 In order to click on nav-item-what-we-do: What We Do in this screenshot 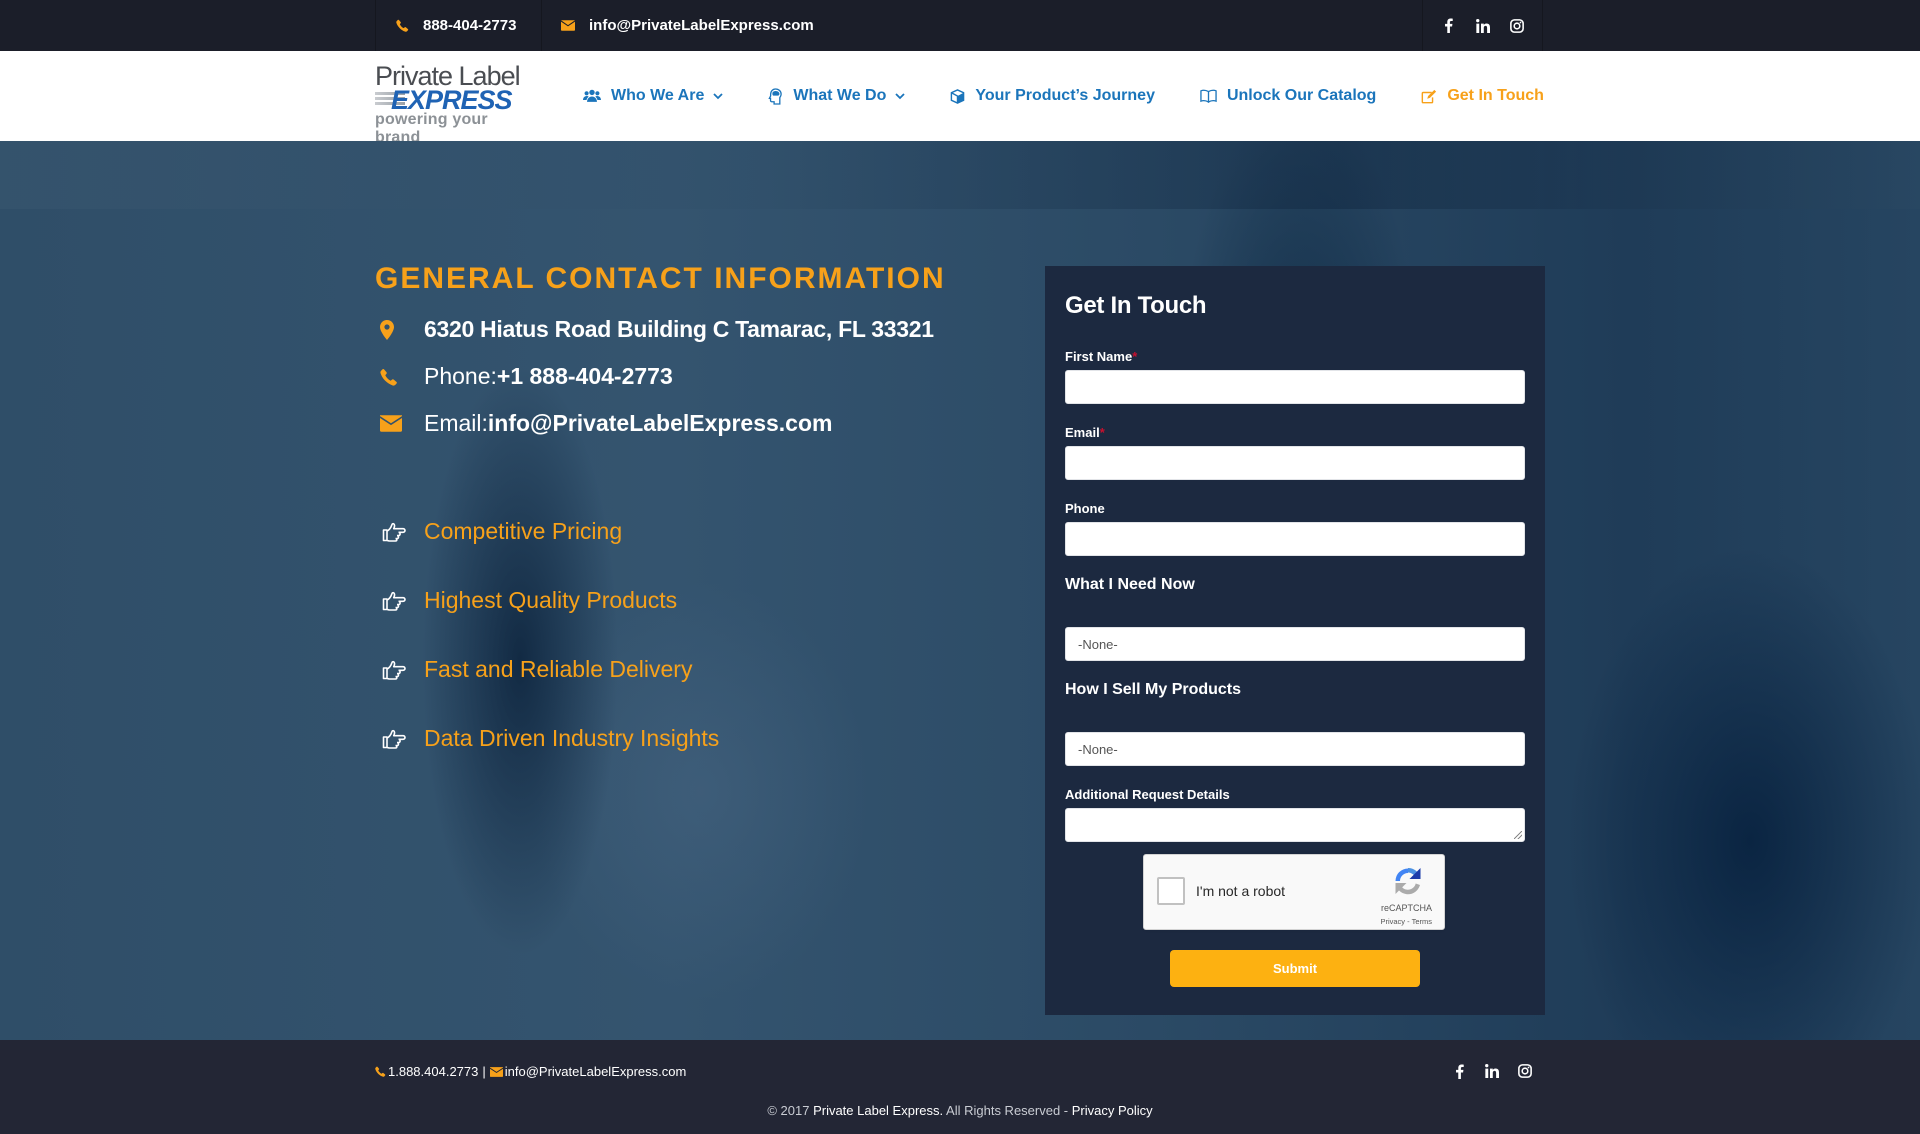, I will do `click(837, 96)`.